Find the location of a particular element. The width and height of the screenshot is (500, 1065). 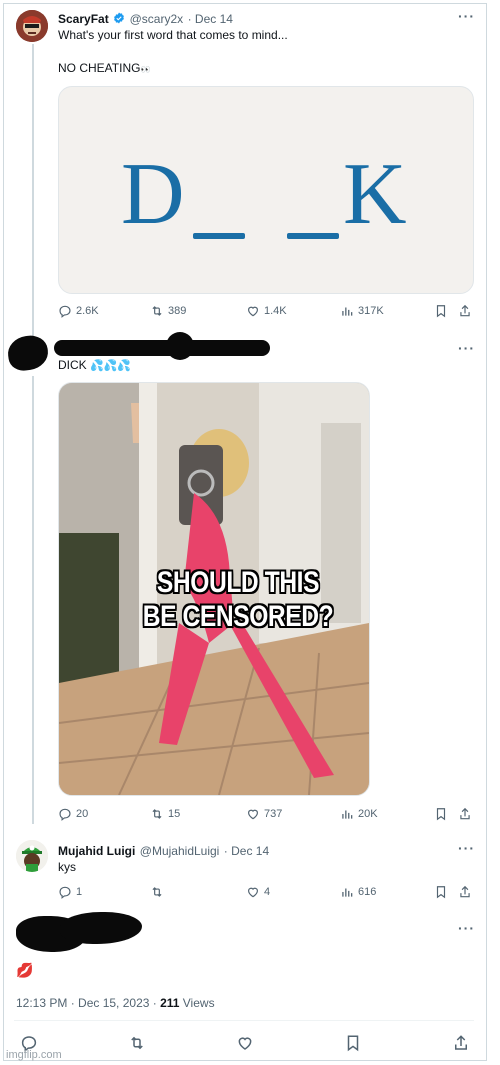

timestamp-text: 12:13 PM · Dec 15, 2023 · is located at coordinates (88, 1003).